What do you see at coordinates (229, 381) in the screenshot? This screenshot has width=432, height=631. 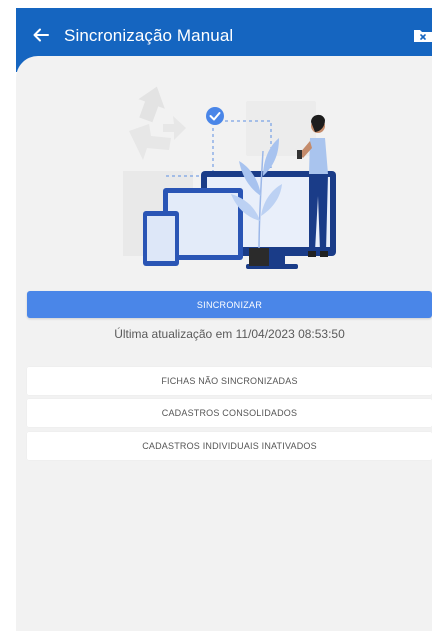 I see `option-unsynced-forms: FICHAS NÃO SINCRONIZADAS` at bounding box center [229, 381].